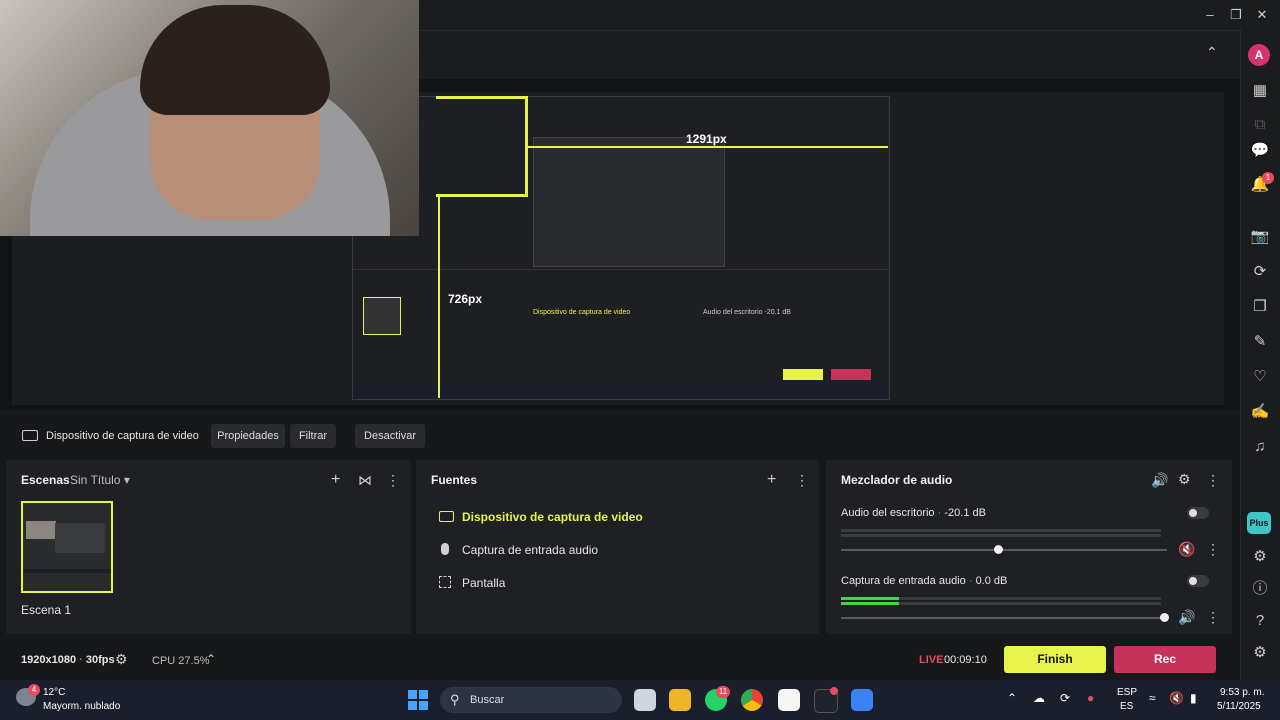 The height and width of the screenshot is (720, 1280). I want to click on screen-capture-icon, so click(445, 582).